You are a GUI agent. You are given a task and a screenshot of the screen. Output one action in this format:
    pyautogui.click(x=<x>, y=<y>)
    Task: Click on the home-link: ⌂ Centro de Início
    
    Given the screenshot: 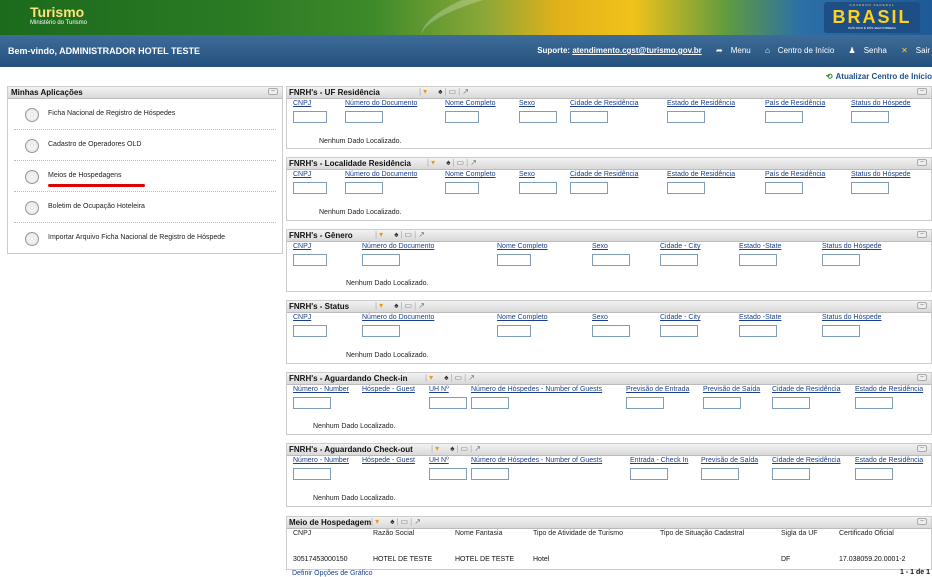 What is the action you would take?
    pyautogui.click(x=796, y=50)
    